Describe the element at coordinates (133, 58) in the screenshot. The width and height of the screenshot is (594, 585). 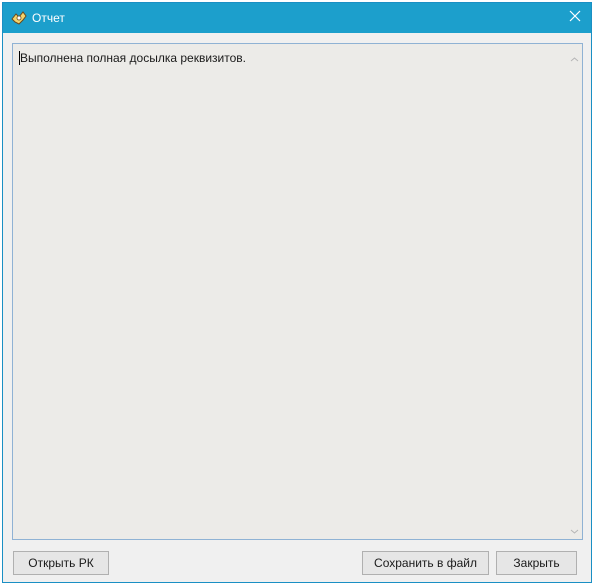
I see `report-message: Выполнена полная досылка реквизитов.` at that location.